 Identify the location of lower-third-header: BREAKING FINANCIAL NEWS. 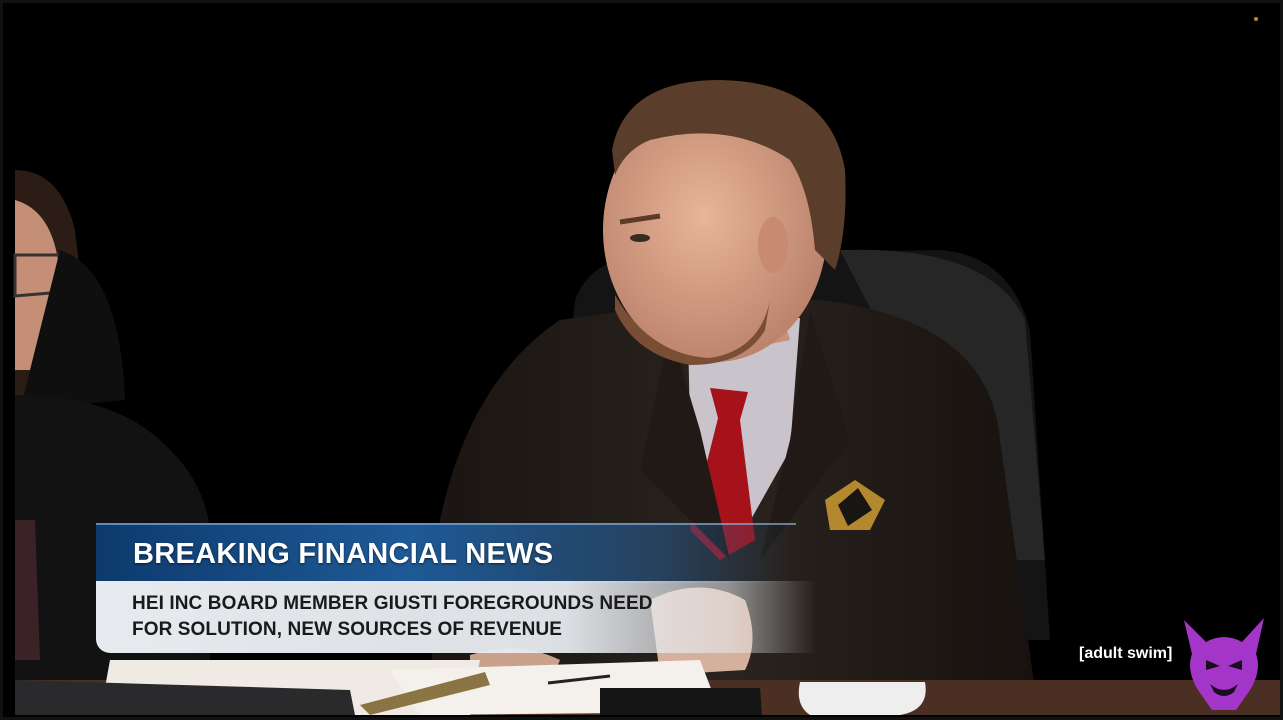
(446, 553).